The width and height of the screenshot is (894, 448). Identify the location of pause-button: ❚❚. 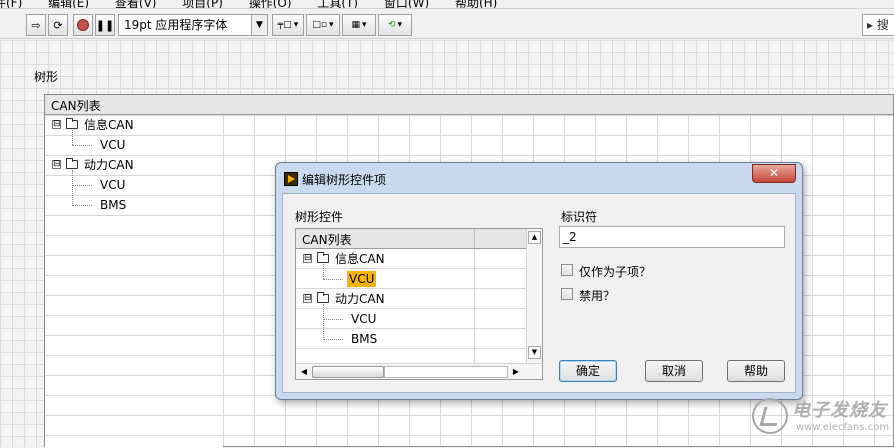
(105, 25).